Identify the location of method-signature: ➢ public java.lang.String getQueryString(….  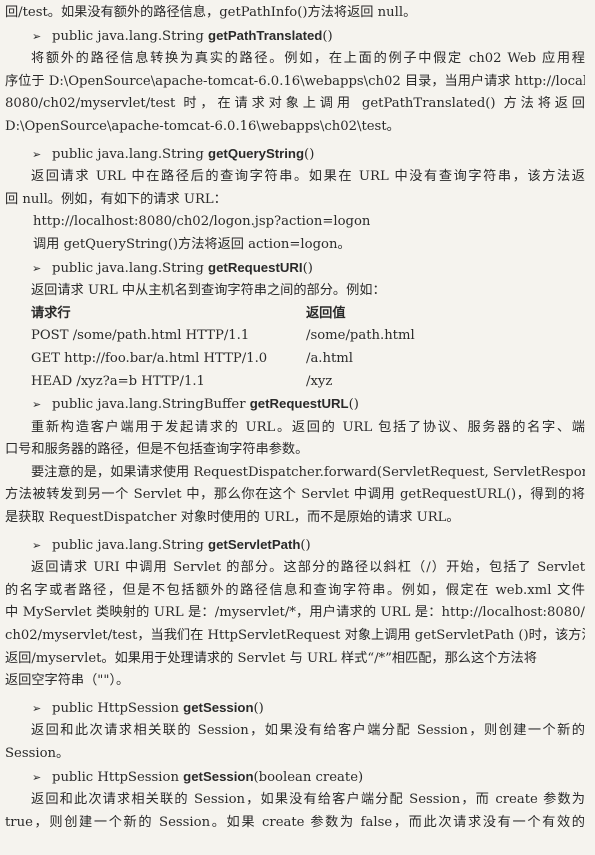
(308, 155).